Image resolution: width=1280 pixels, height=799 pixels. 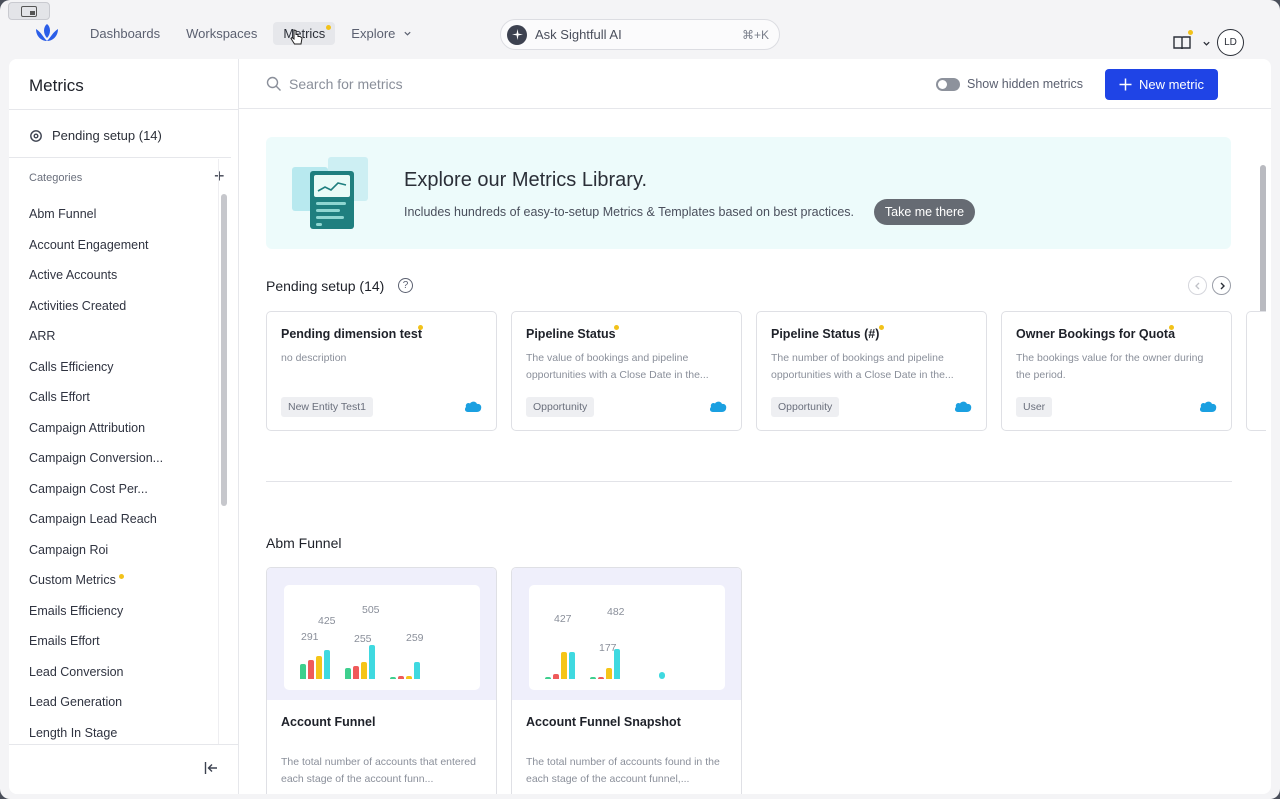 I want to click on docs-book-icon, so click(x=1183, y=42).